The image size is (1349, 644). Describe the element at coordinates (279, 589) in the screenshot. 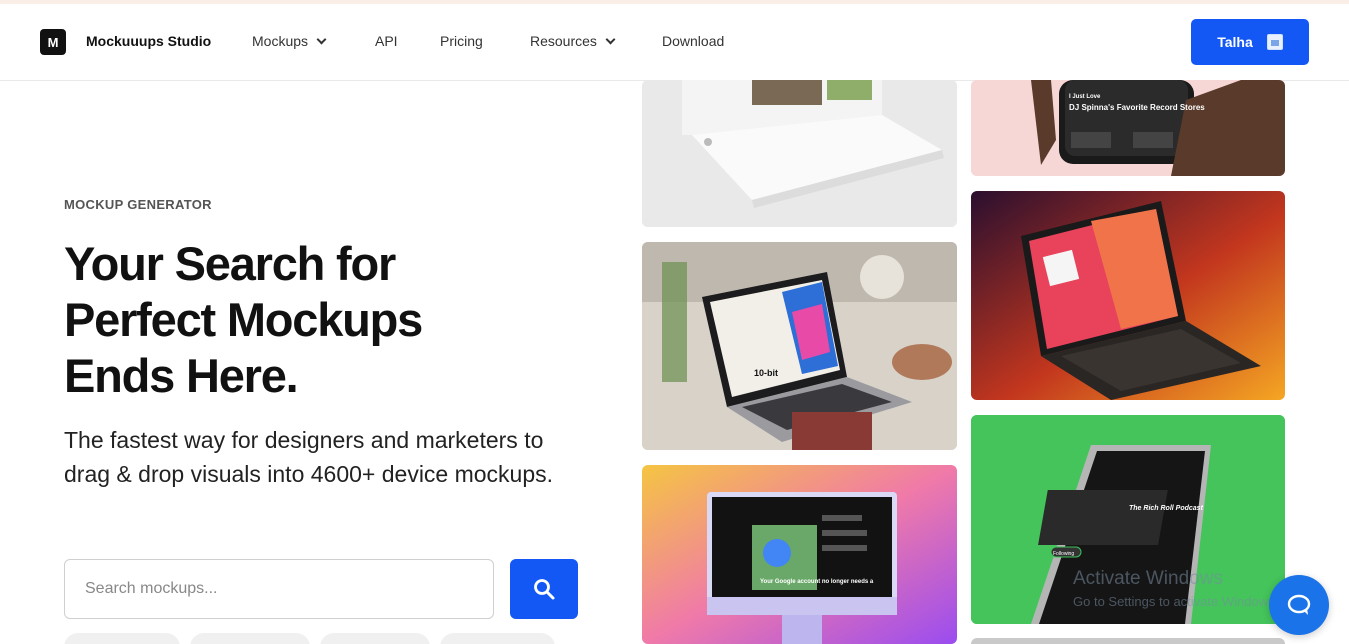

I see `search-input` at that location.